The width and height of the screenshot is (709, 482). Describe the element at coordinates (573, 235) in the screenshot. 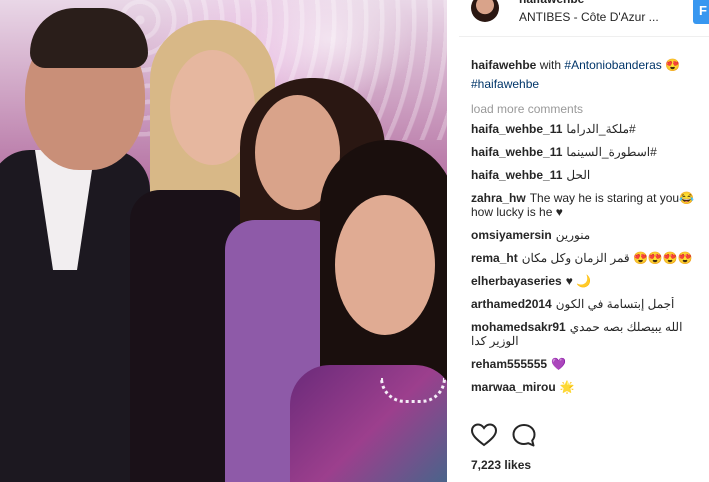

I see `comment-text: منورين` at that location.